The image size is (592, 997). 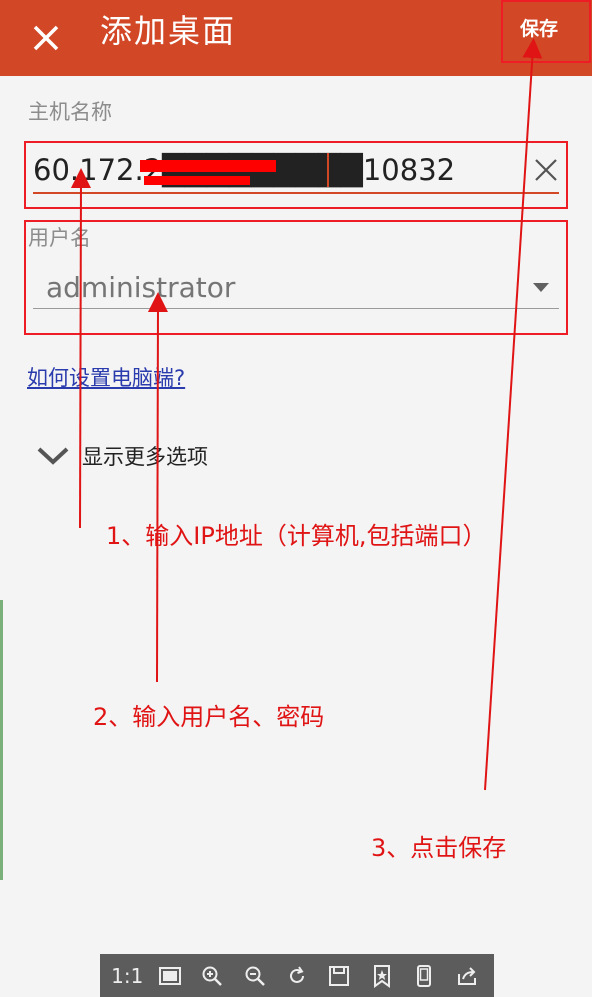 I want to click on setup-help-link: 如何设置电脑端?, so click(x=106, y=378).